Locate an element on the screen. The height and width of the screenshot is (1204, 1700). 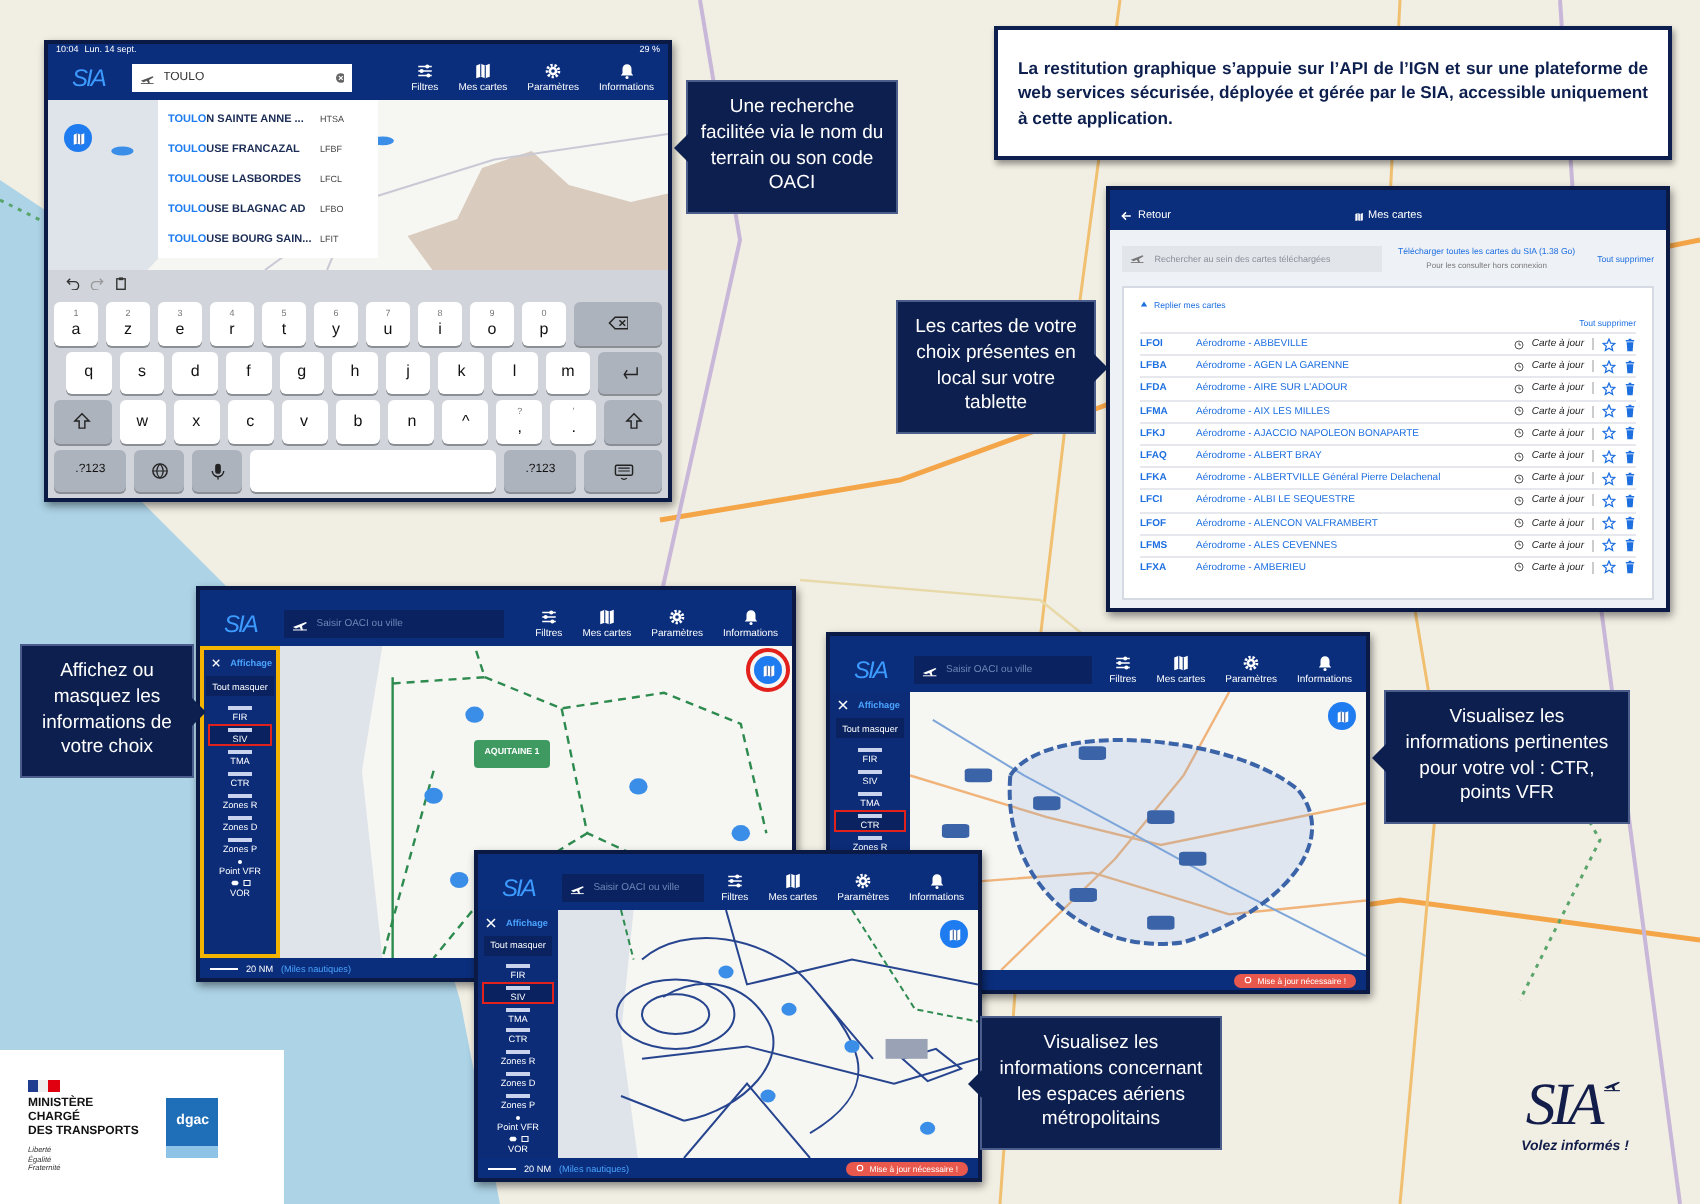
caret-icon is located at coordinates (1144, 304).